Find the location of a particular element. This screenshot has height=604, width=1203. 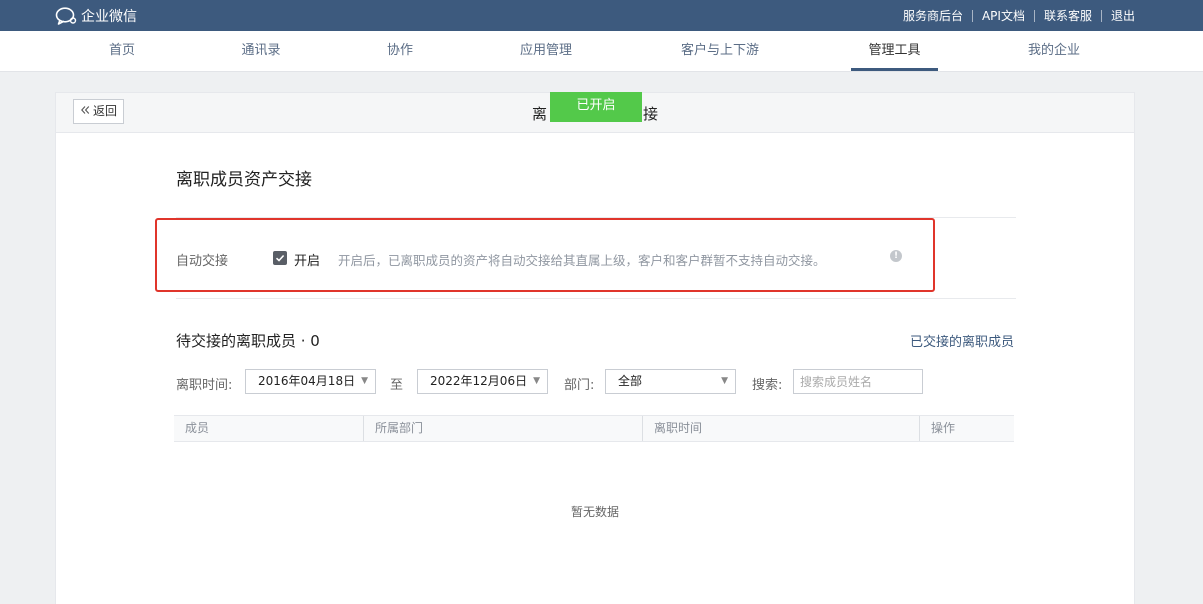

divider is located at coordinates (596, 298).